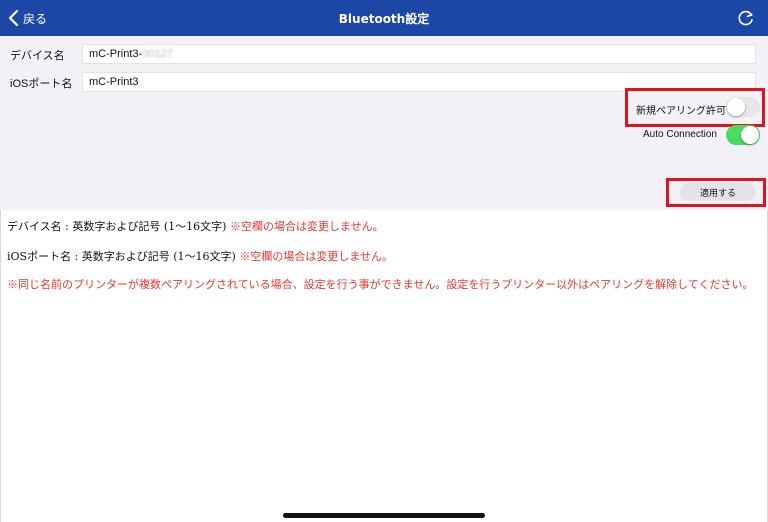  Describe the element at coordinates (41, 84) in the screenshot. I see `ios-port-label: iOSポート名` at that location.